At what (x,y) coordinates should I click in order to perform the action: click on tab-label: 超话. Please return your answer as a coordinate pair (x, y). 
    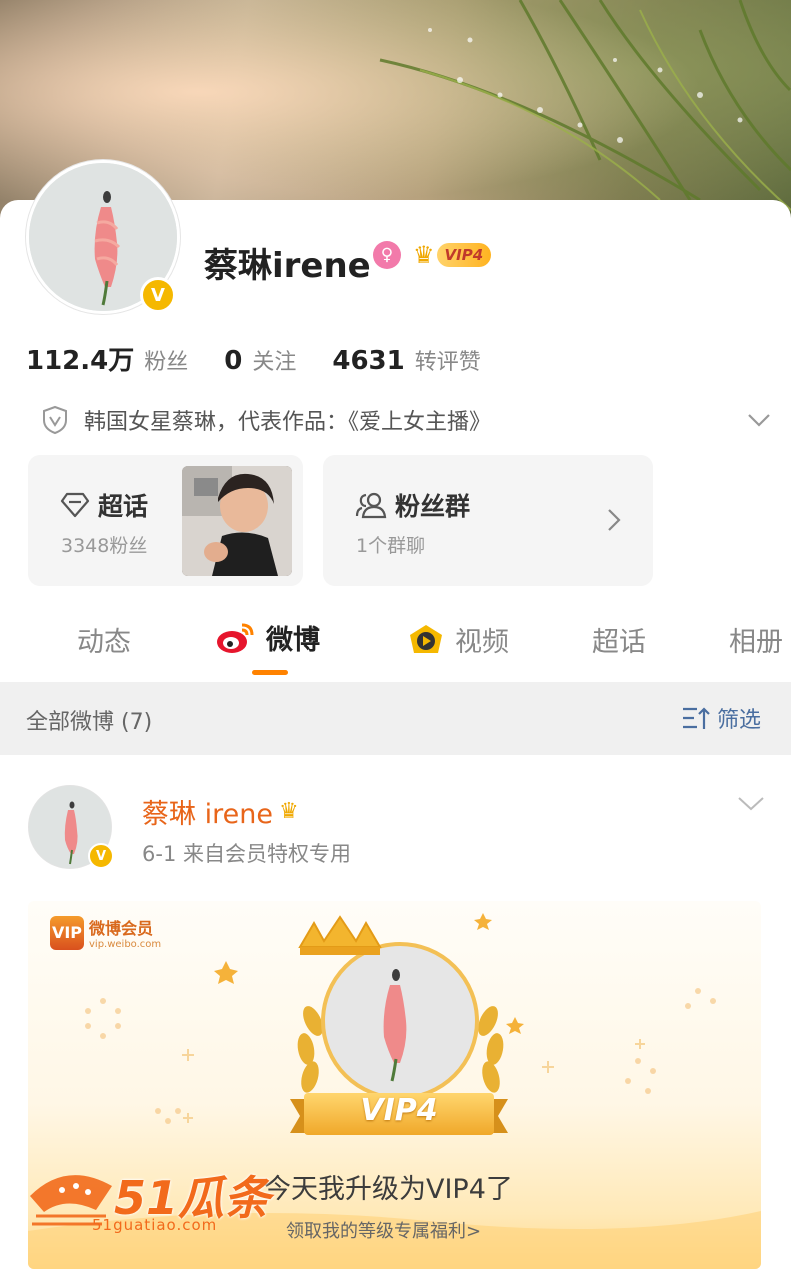
    Looking at the image, I should click on (619, 642).